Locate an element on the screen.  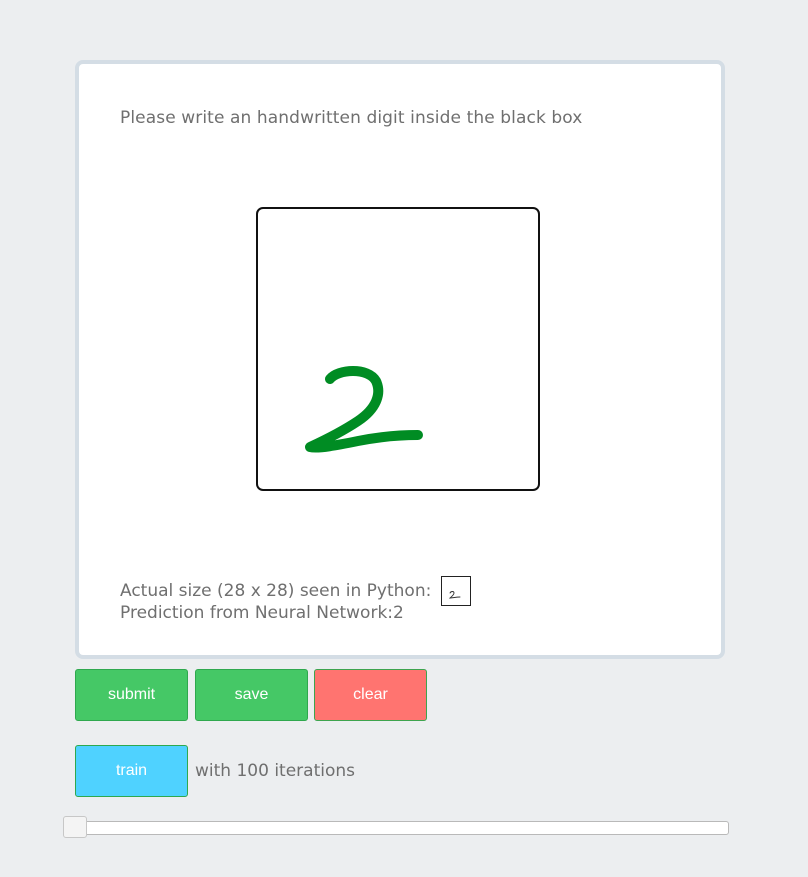
preview-thumbnail is located at coordinates (455, 591).